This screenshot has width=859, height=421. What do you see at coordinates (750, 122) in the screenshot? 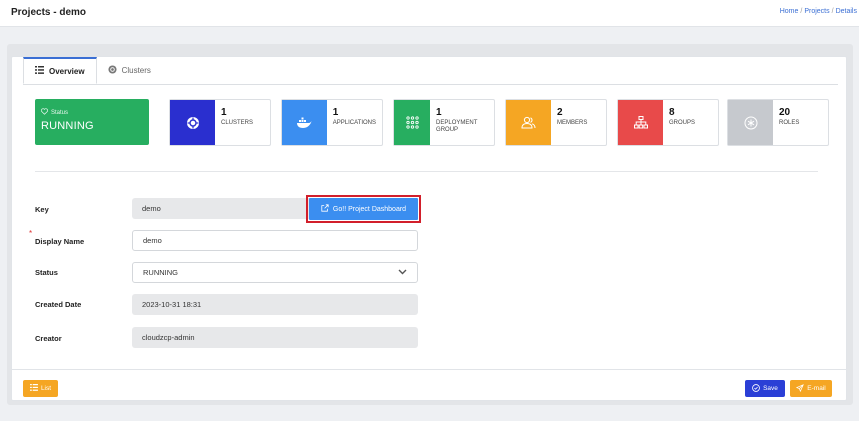
I see `asterisk-icon` at bounding box center [750, 122].